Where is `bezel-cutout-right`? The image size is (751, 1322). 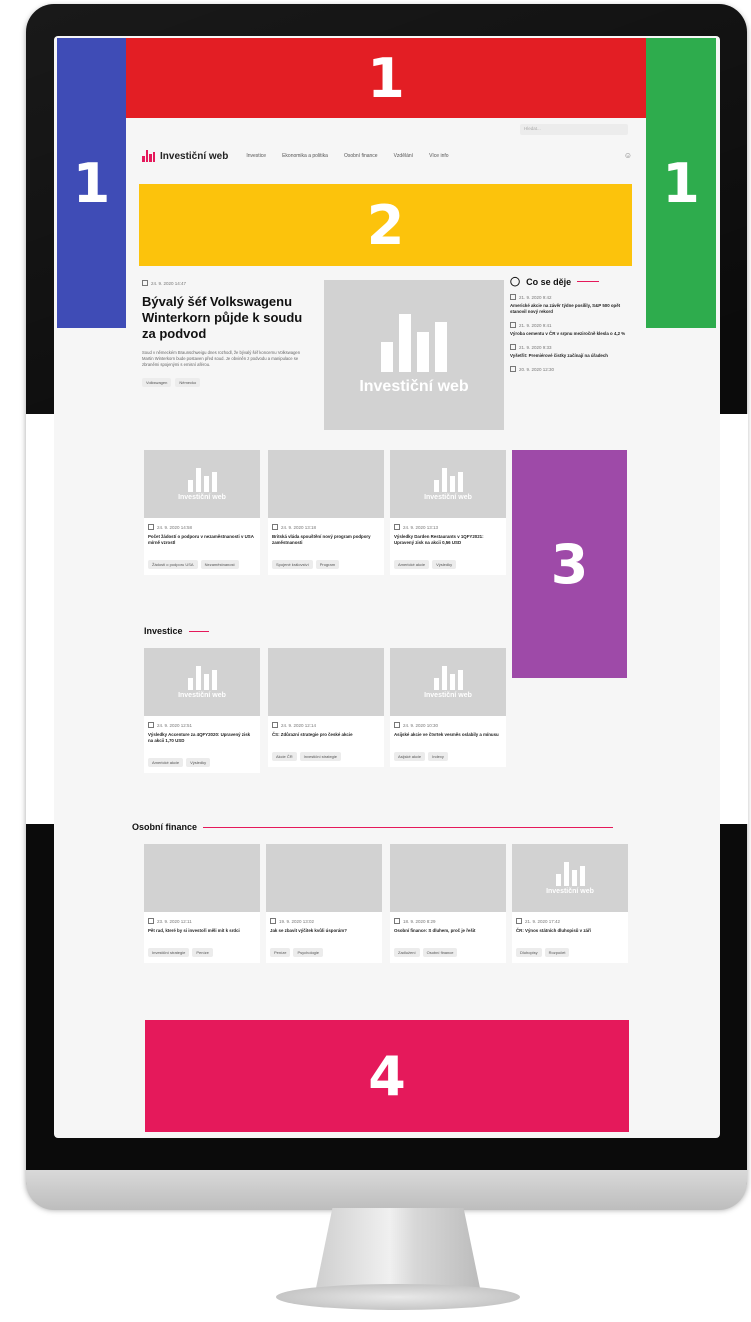 bezel-cutout-right is located at coordinates (734, 619).